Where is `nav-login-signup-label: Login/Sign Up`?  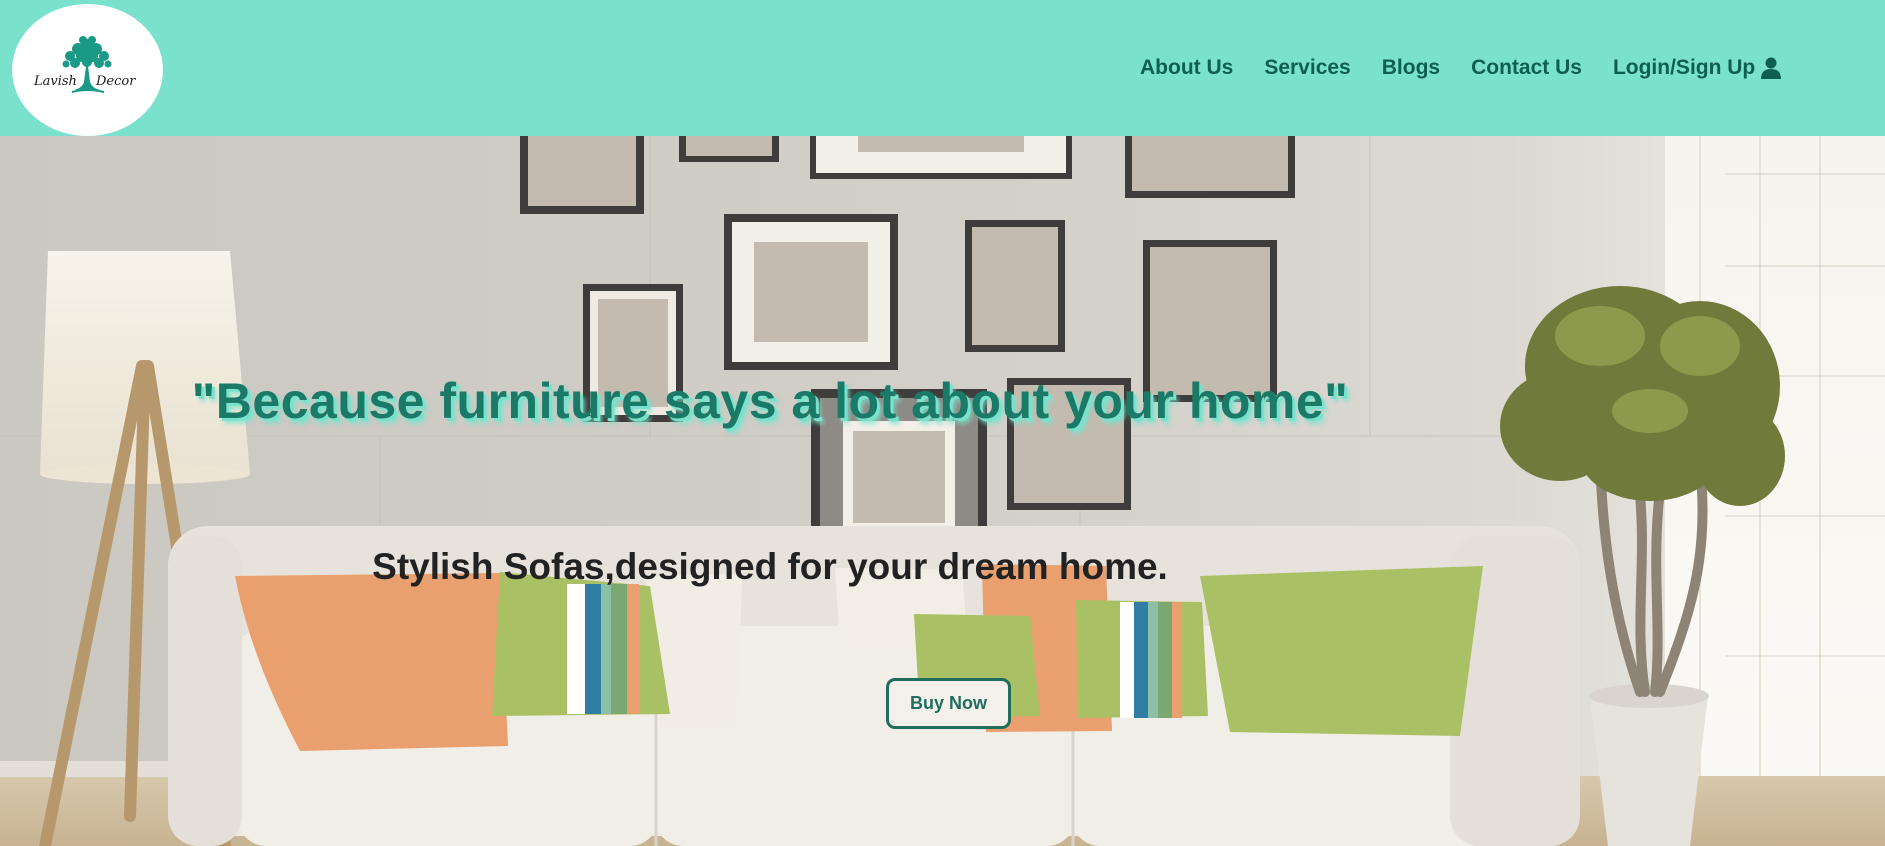 nav-login-signup-label: Login/Sign Up is located at coordinates (1684, 67).